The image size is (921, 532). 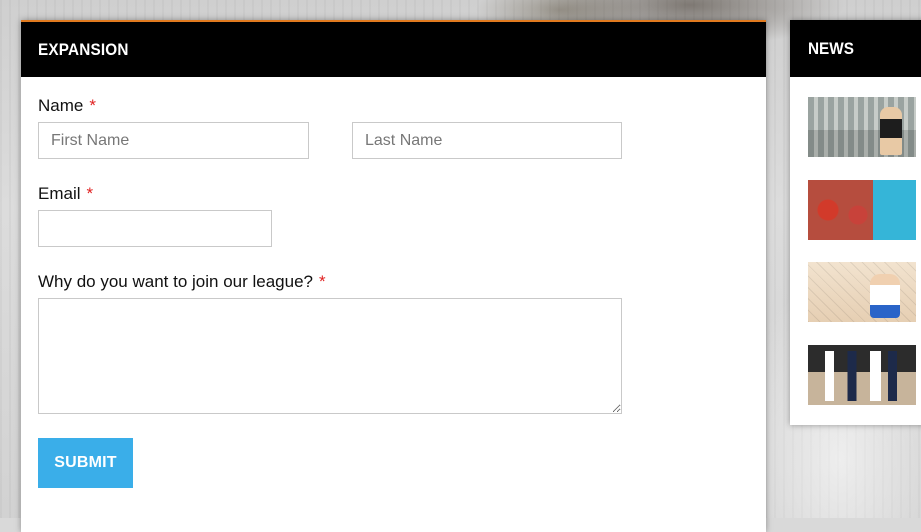 I want to click on name-label-text: Name, so click(x=61, y=105).